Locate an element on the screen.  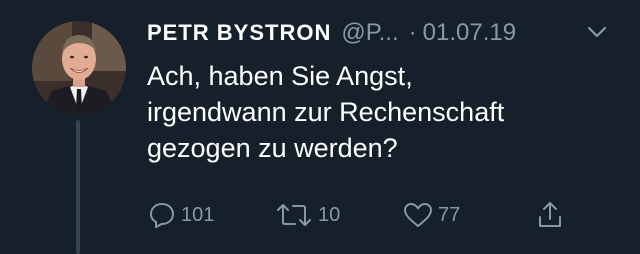
like-button: 77 is located at coordinates (431, 215).